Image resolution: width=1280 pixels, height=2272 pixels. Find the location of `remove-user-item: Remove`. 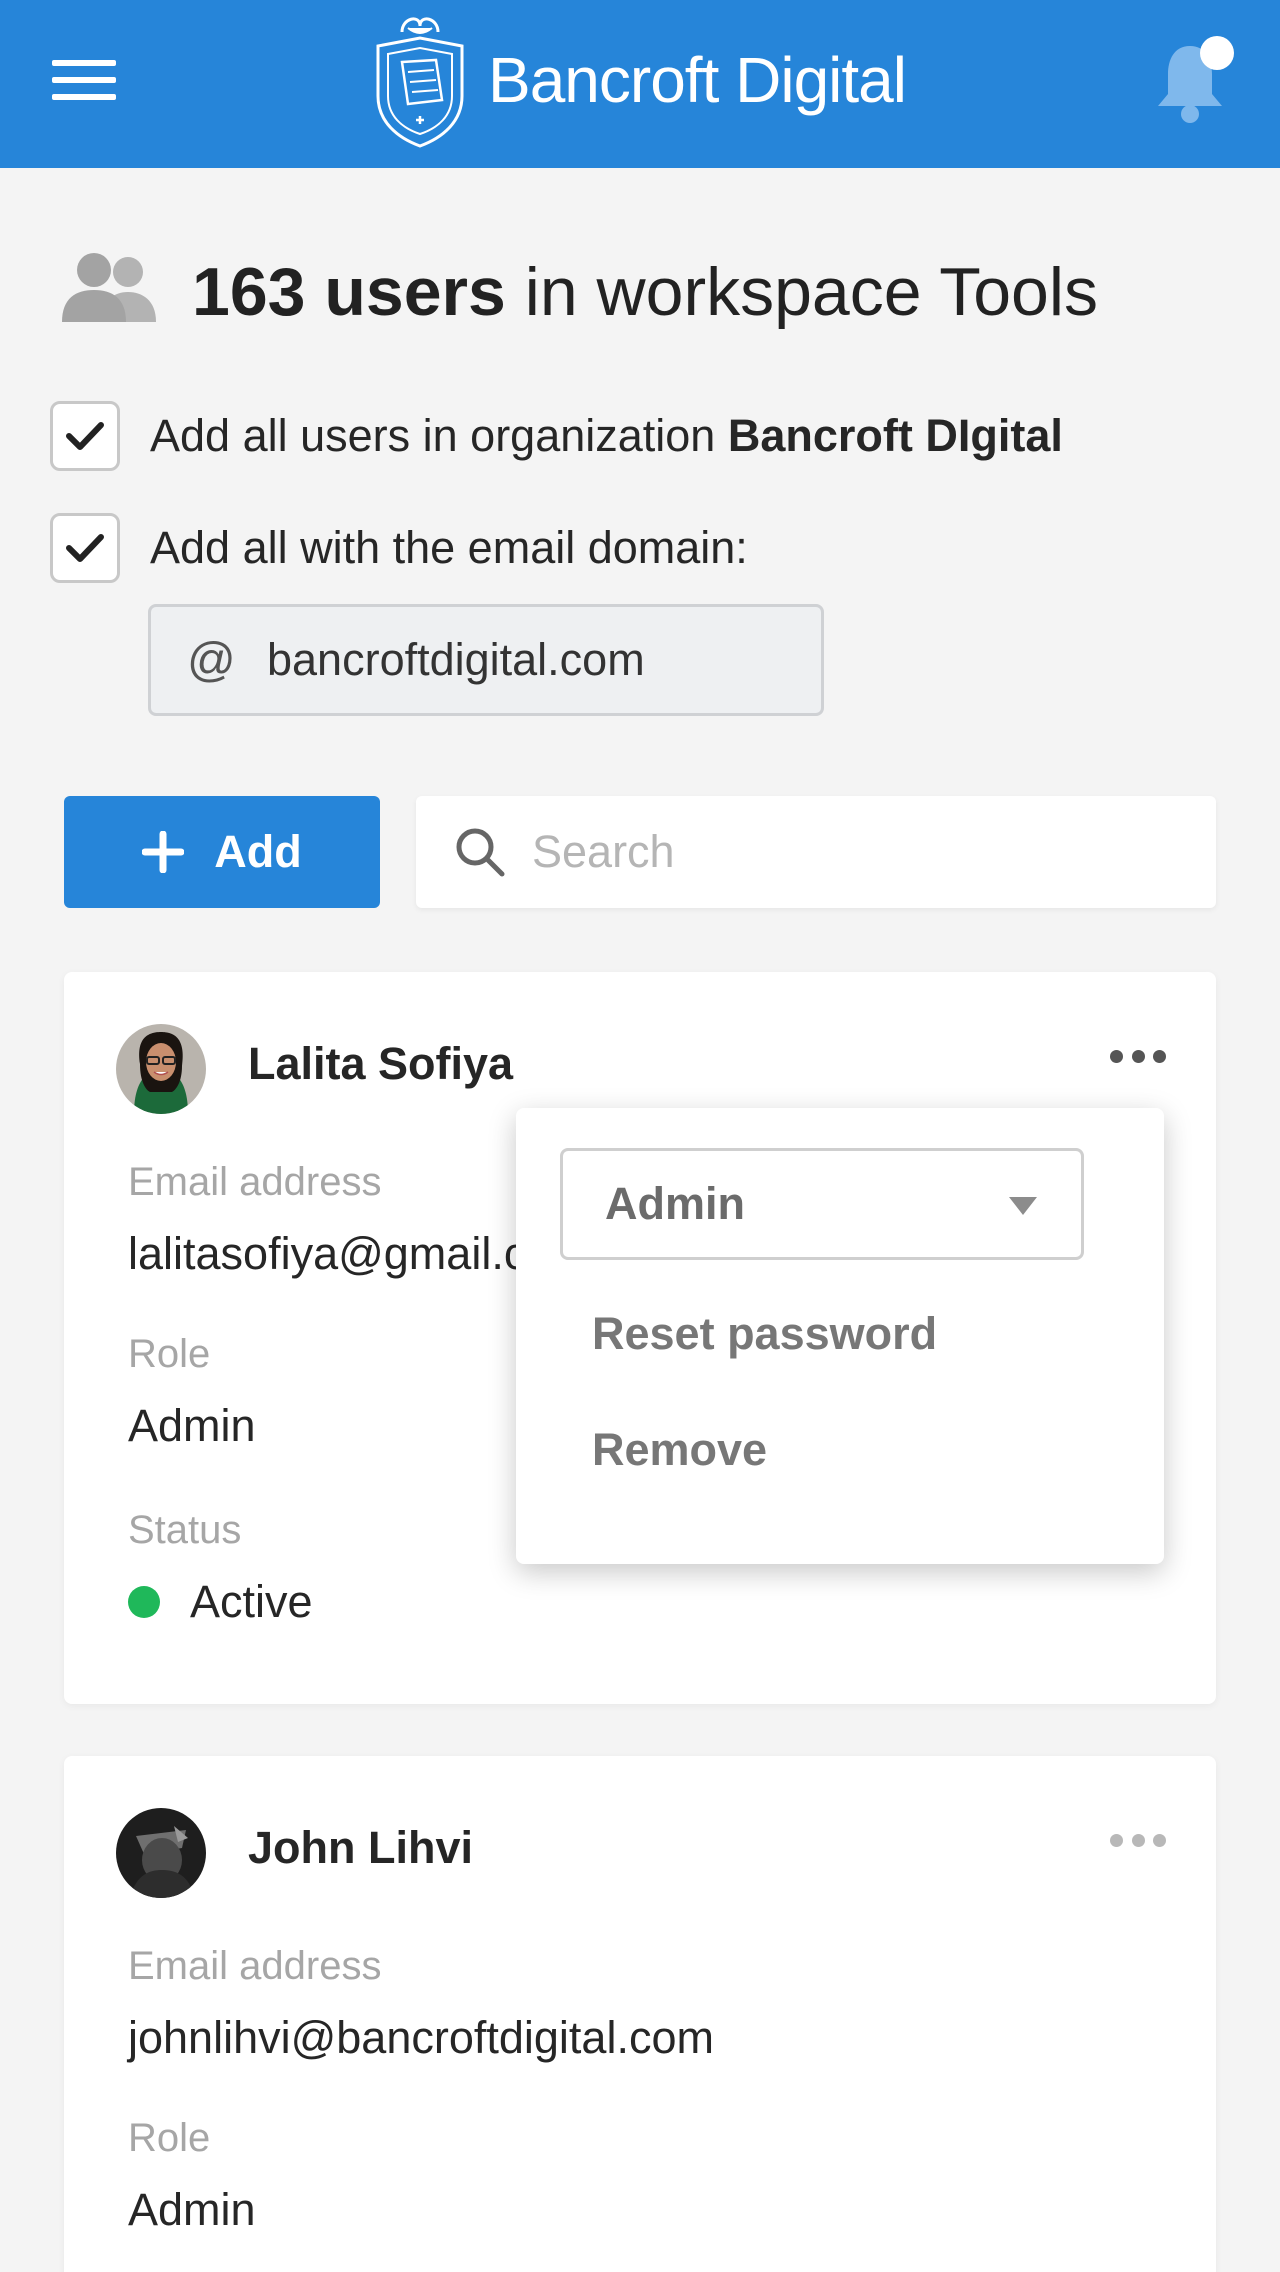

remove-user-item: Remove is located at coordinates (679, 1450).